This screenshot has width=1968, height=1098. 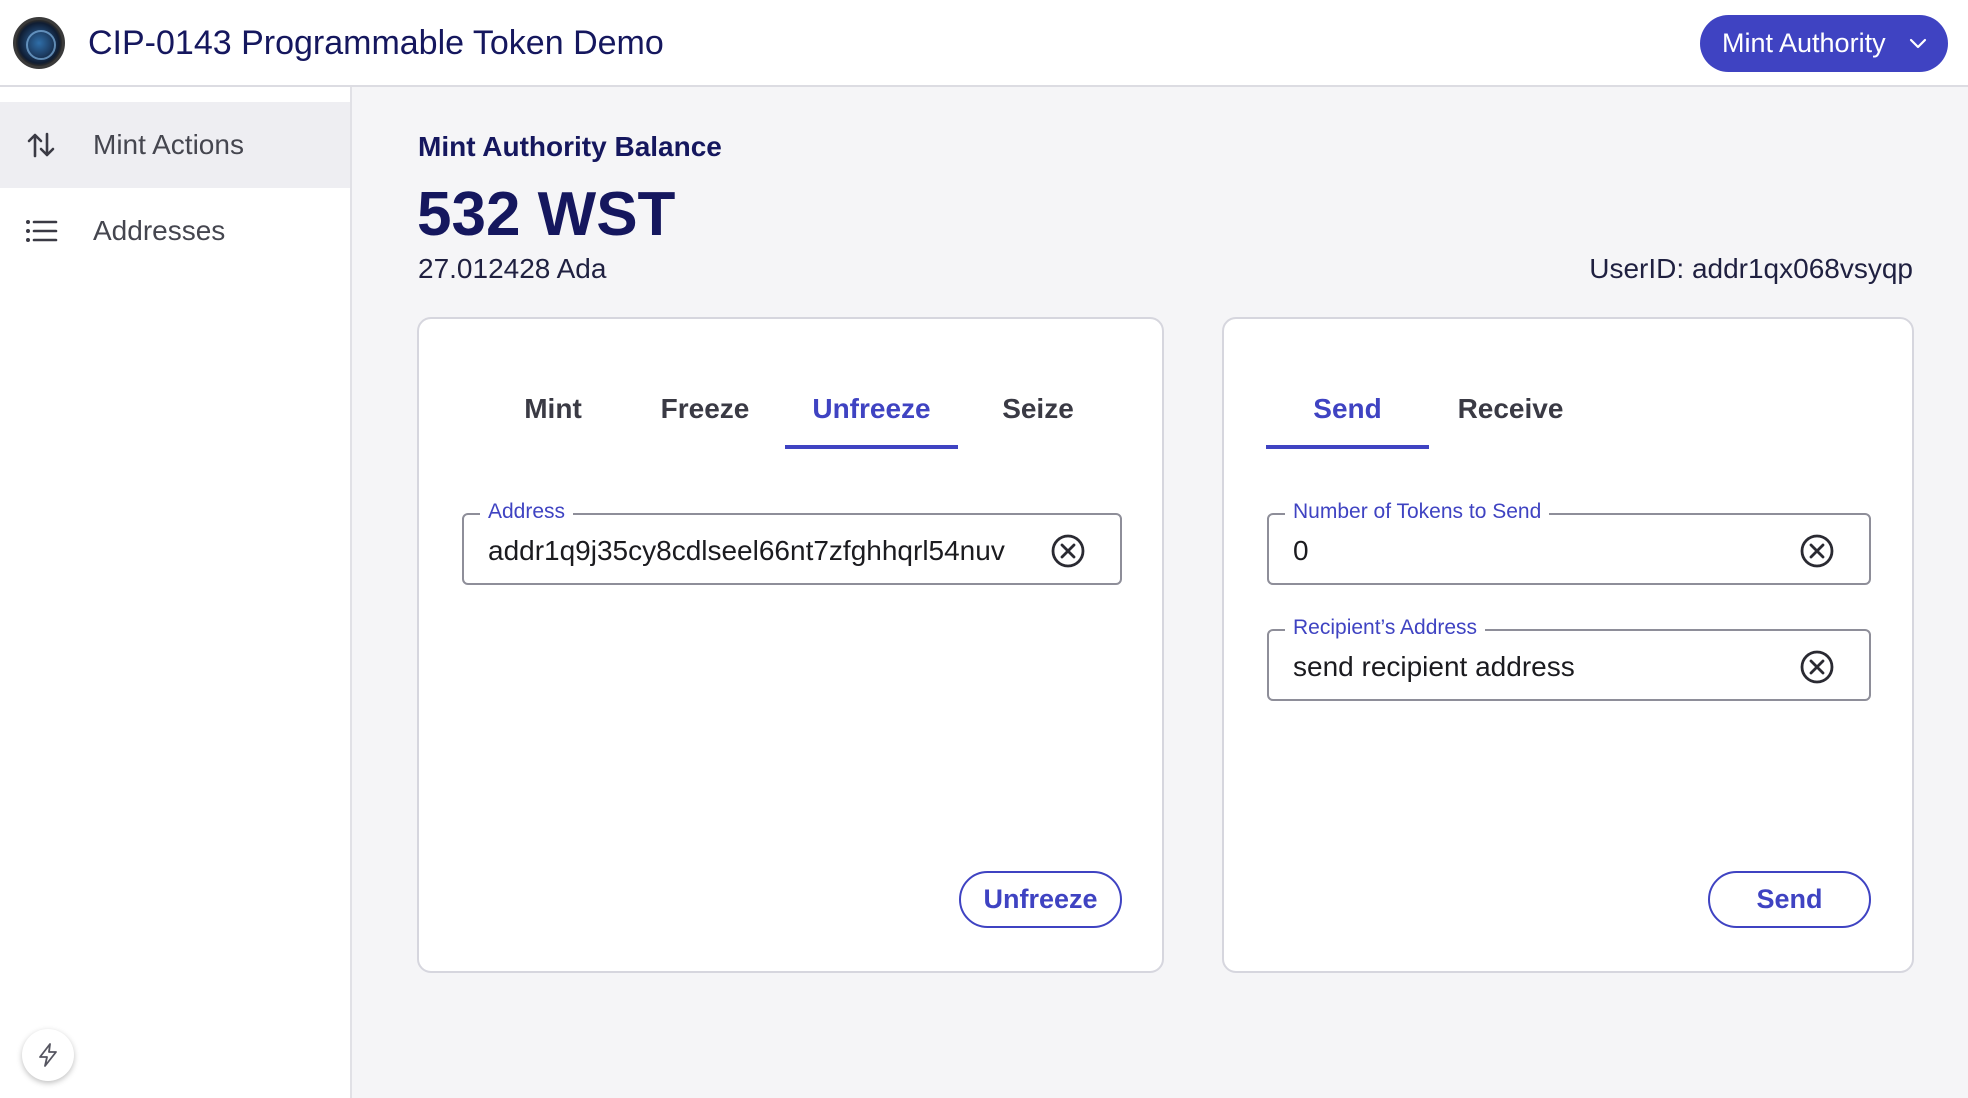 What do you see at coordinates (1347, 408) in the screenshot?
I see `tab-label: Send` at bounding box center [1347, 408].